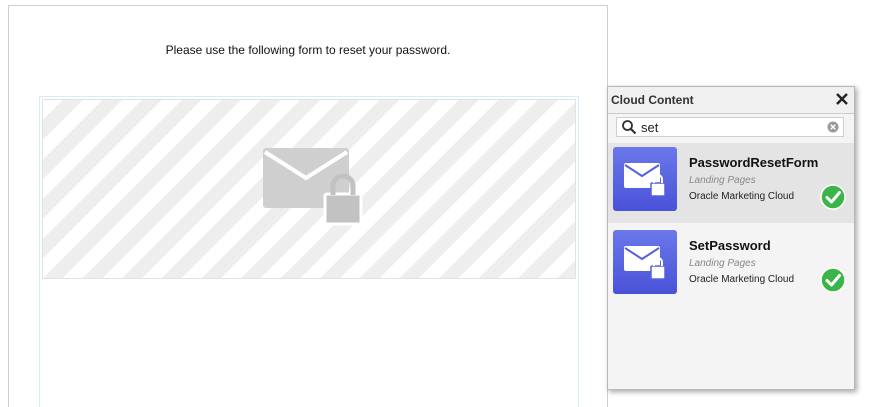 This screenshot has width=871, height=407. Describe the element at coordinates (754, 162) in the screenshot. I see `result-name: PasswordResetForm` at that location.